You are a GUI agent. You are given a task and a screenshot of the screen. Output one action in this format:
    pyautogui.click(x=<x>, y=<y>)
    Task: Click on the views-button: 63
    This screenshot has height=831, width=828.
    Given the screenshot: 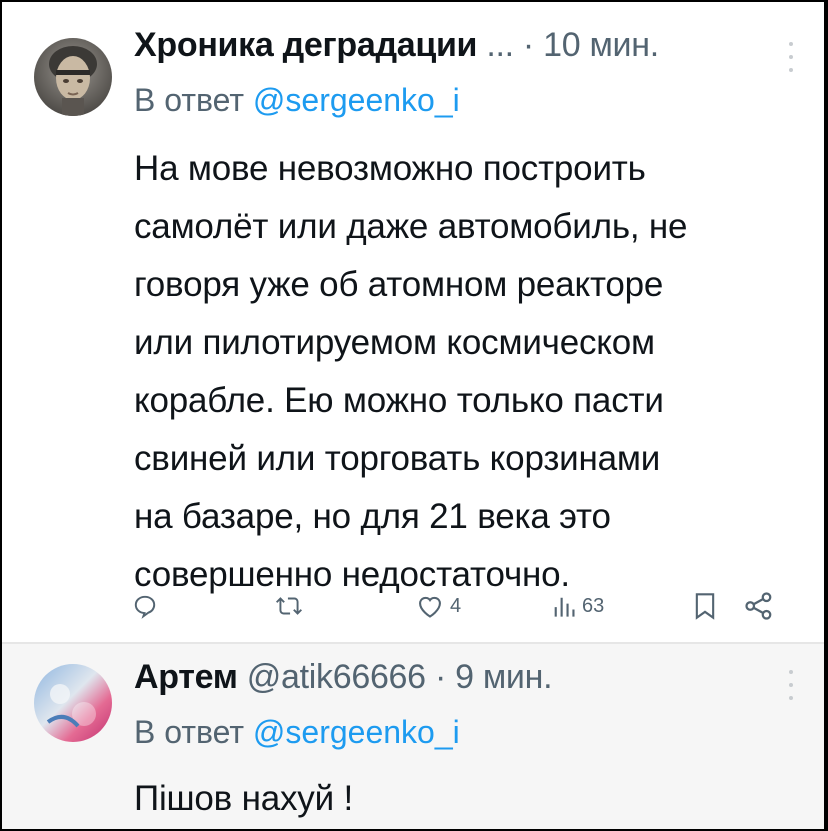 What is the action you would take?
    pyautogui.click(x=578, y=606)
    